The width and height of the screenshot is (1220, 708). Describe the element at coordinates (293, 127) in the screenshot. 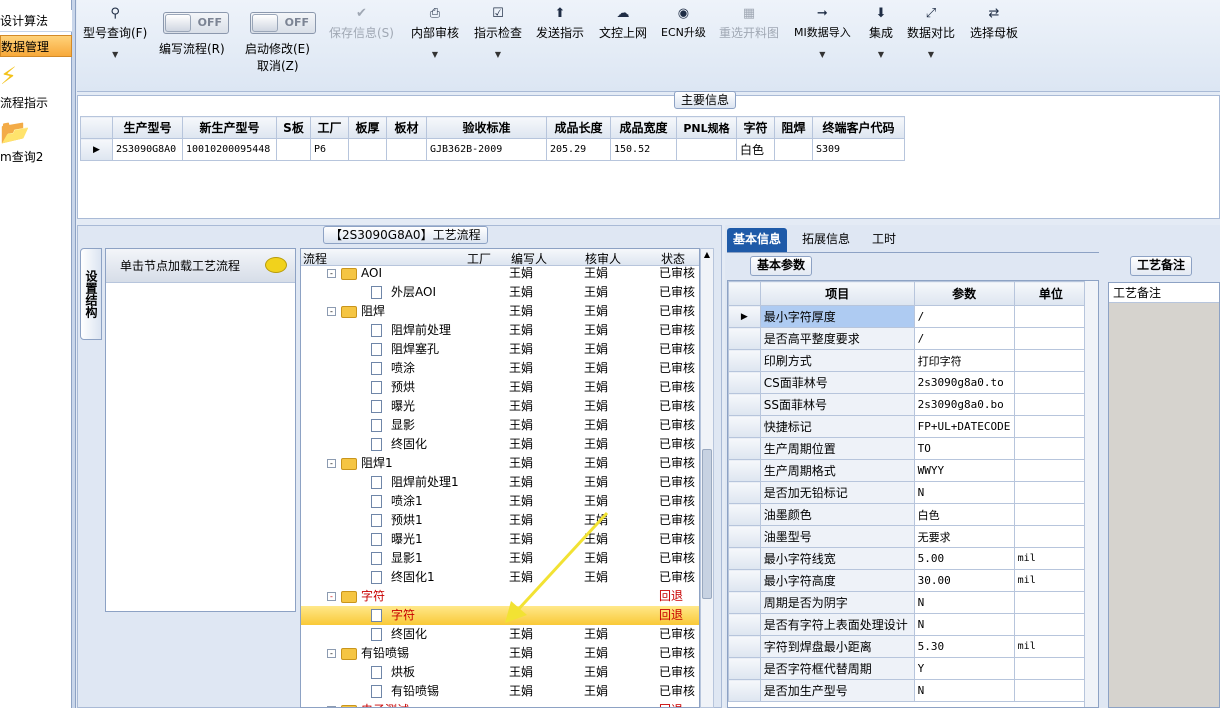

I see `column-header: S板` at that location.